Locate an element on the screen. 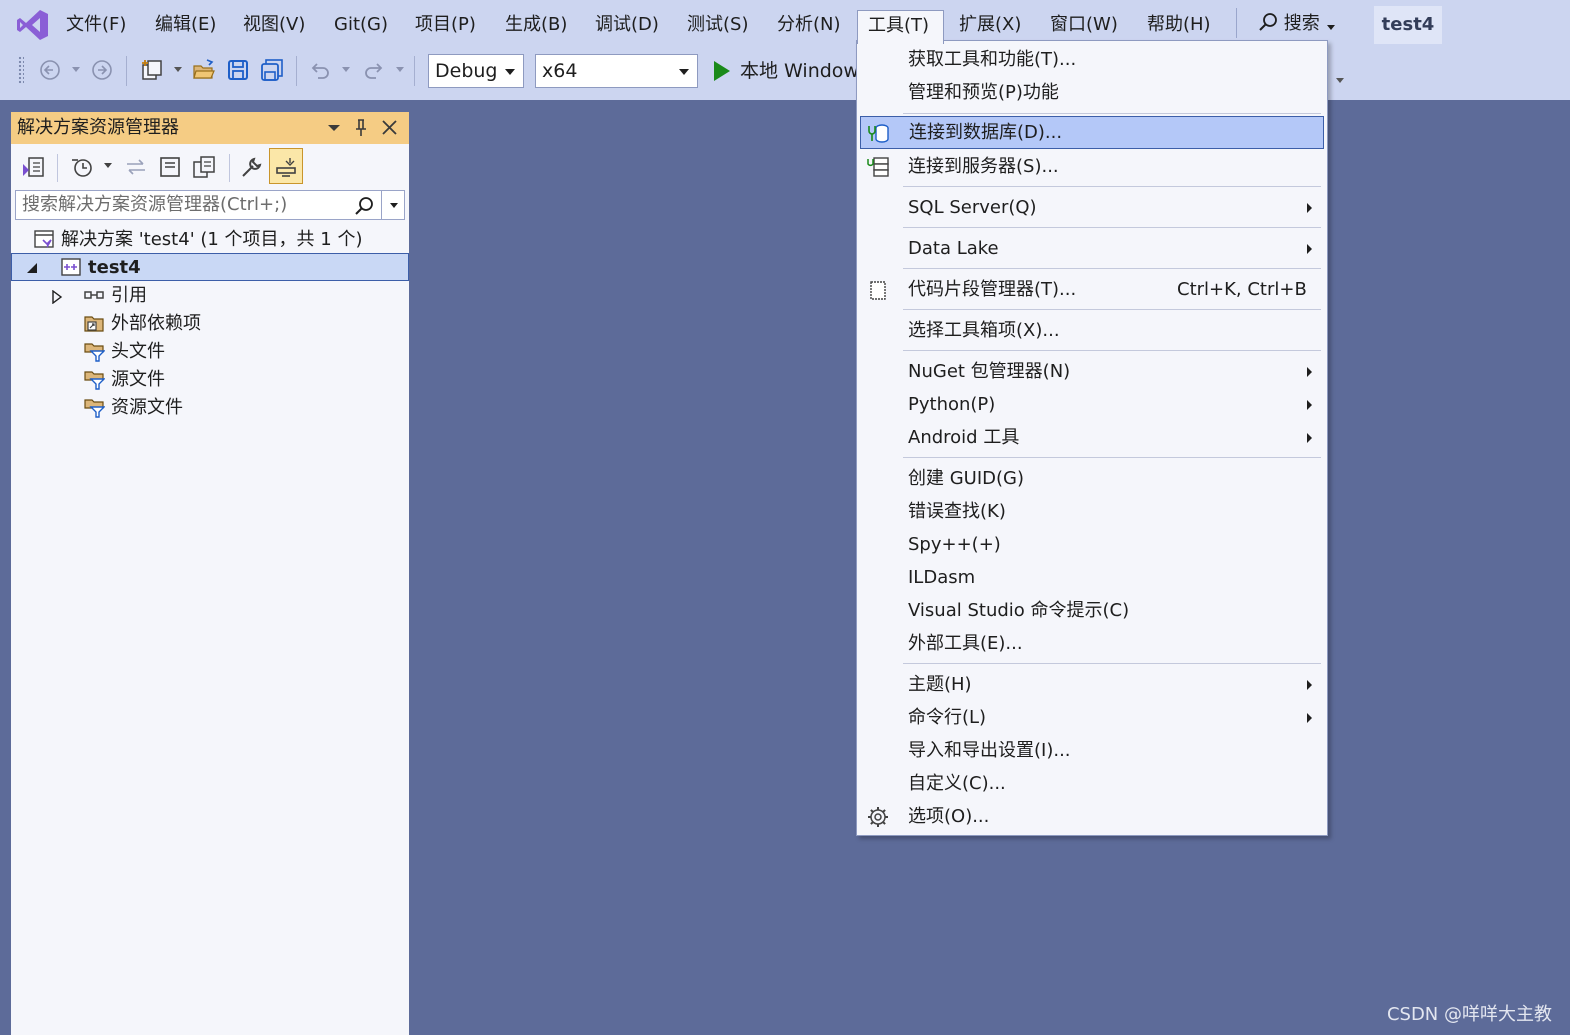 The image size is (1570, 1035). resource-files-label: 资源文件 is located at coordinates (147, 407).